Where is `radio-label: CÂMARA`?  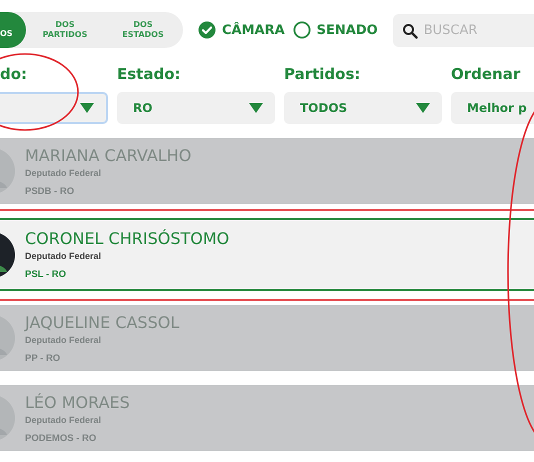 radio-label: CÂMARA is located at coordinates (253, 30).